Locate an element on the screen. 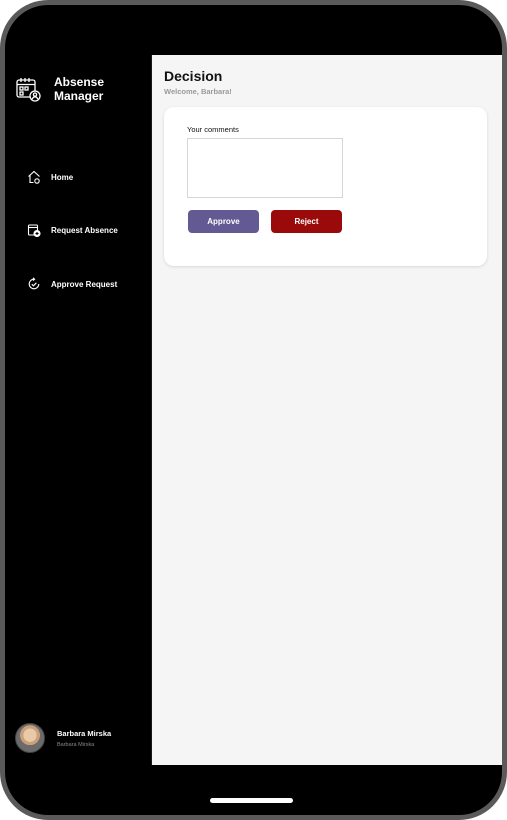 The width and height of the screenshot is (507, 820). sidebar-item-label: Approve Request is located at coordinates (84, 284).